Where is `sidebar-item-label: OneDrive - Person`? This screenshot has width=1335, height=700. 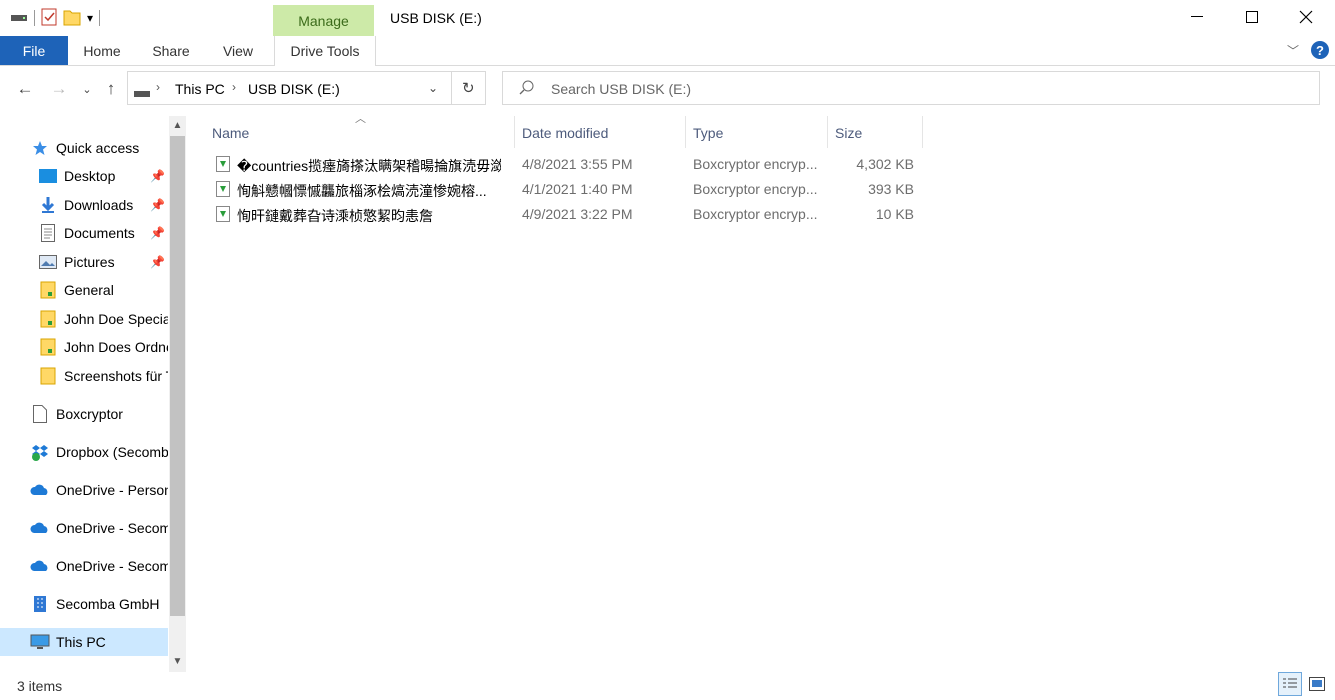
sidebar-item-label: OneDrive - Person is located at coordinates (112, 490).